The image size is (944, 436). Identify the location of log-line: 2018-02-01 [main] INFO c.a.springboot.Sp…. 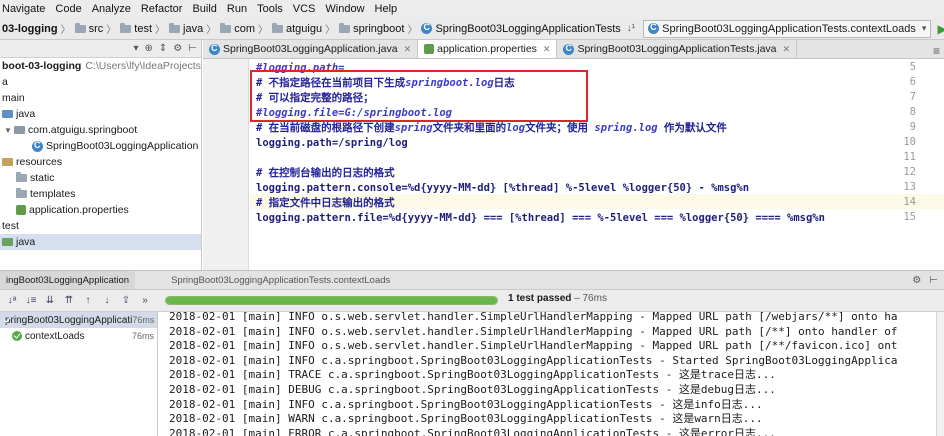
(466, 404).